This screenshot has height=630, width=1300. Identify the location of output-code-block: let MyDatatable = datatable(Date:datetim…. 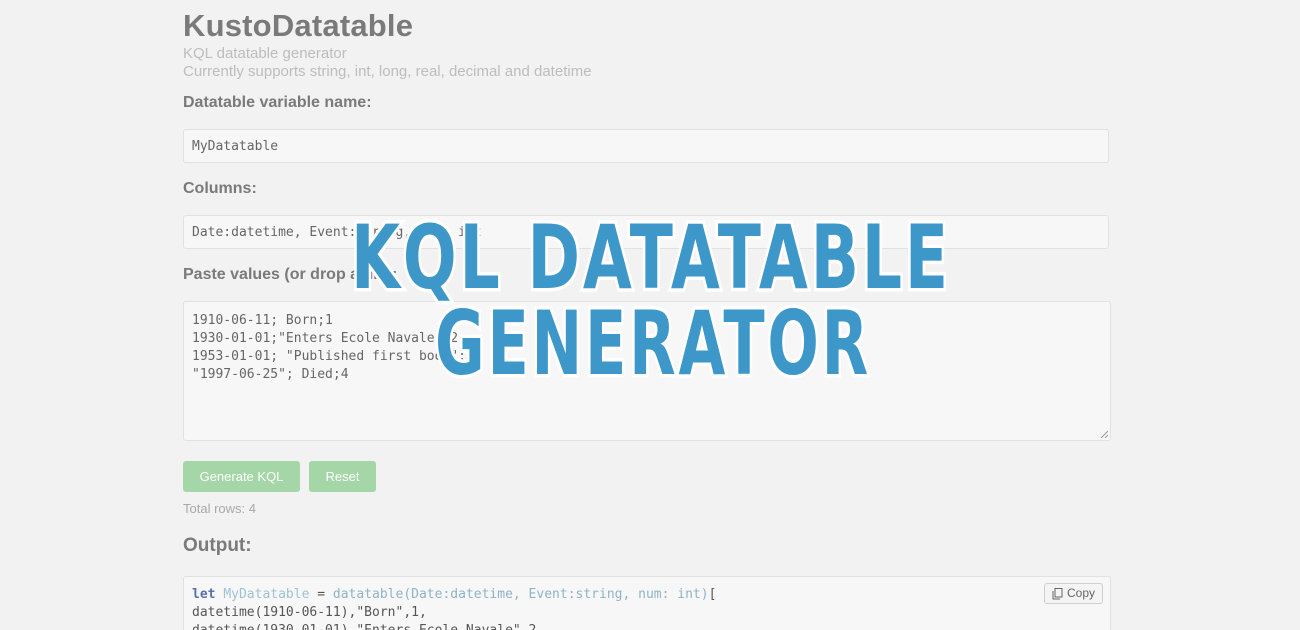
(647, 603).